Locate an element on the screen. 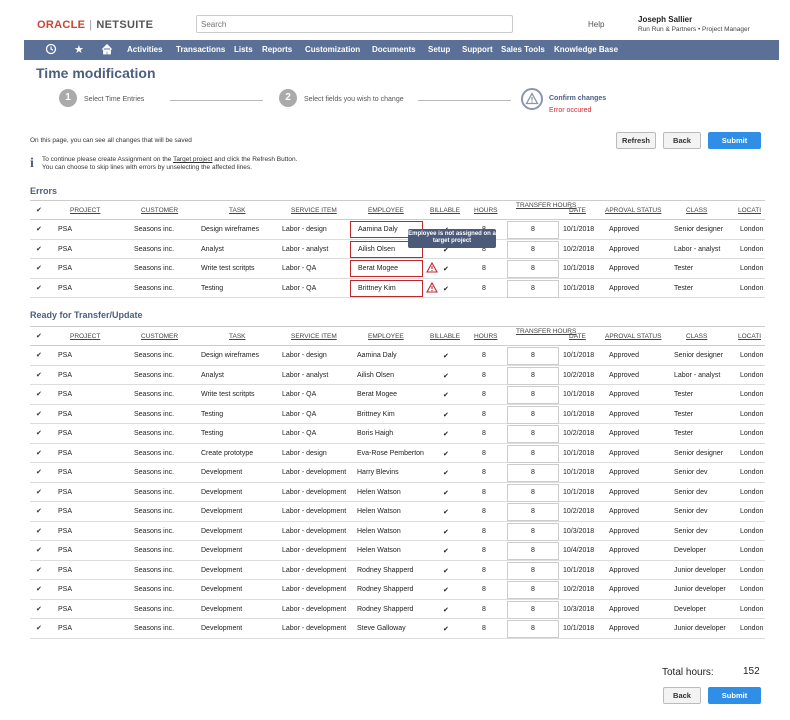 This screenshot has width=790, height=720. nav-documents: Documents is located at coordinates (394, 49).